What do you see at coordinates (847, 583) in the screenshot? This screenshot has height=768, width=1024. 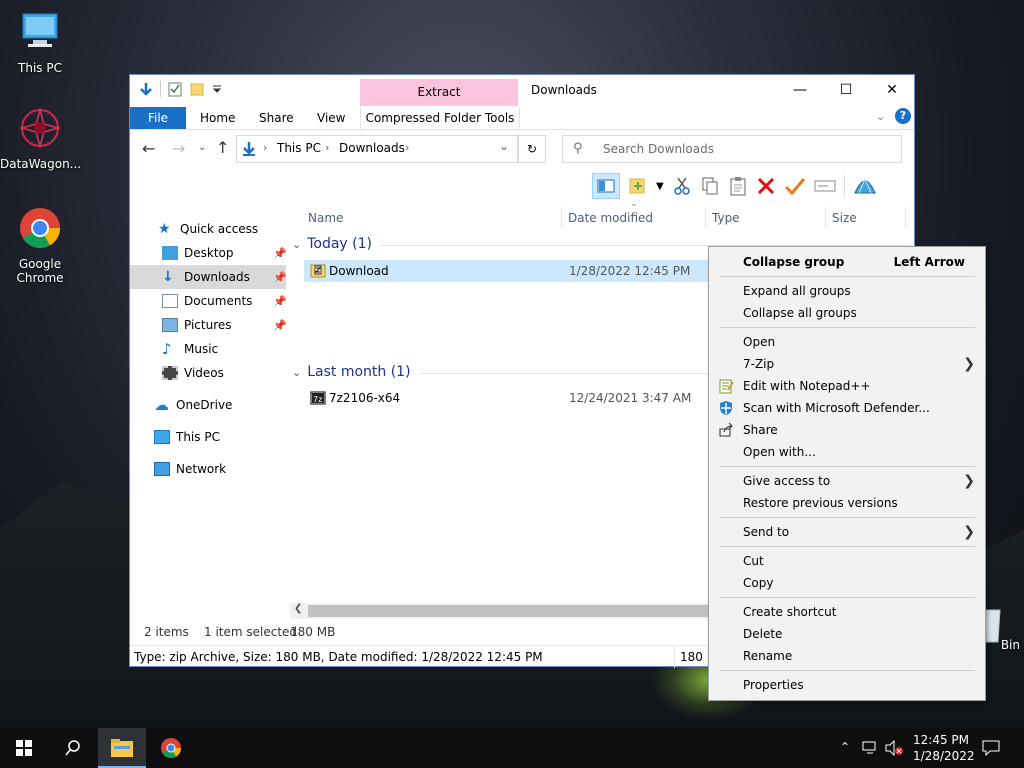 I see `menu-item-copy: Copy` at bounding box center [847, 583].